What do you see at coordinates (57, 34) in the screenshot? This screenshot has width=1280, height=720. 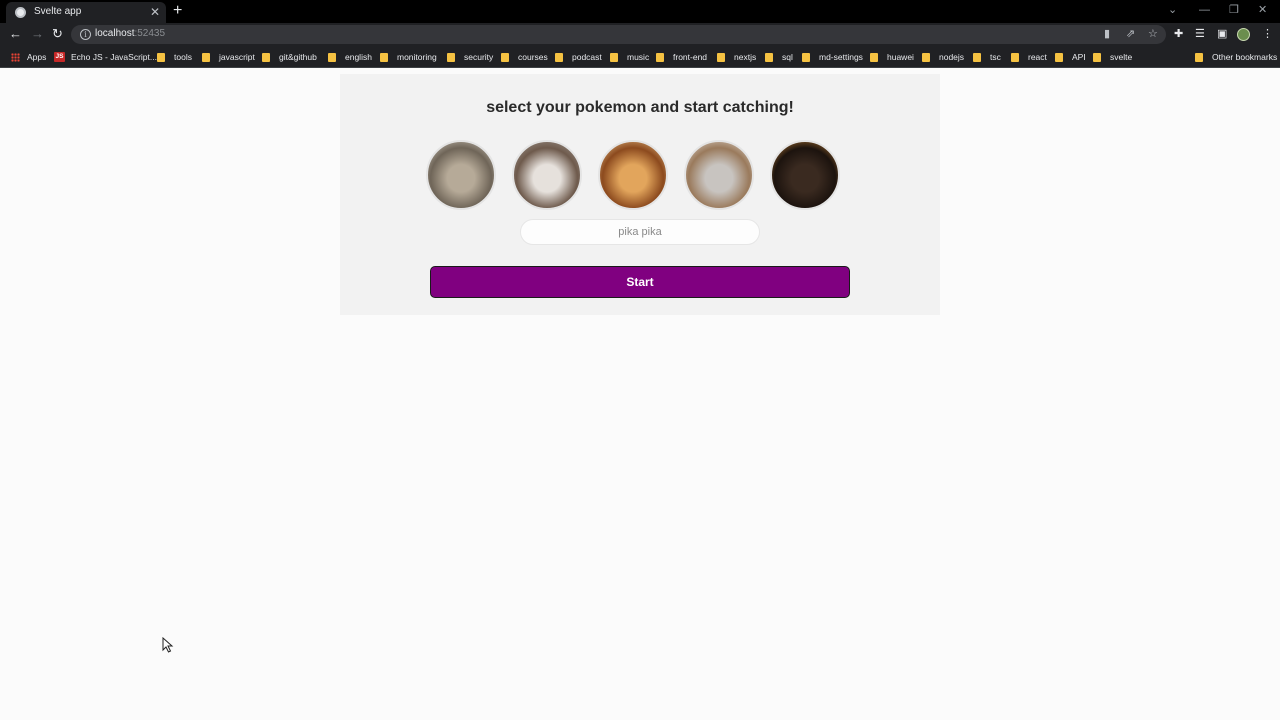 I see `reload-button: ↻` at bounding box center [57, 34].